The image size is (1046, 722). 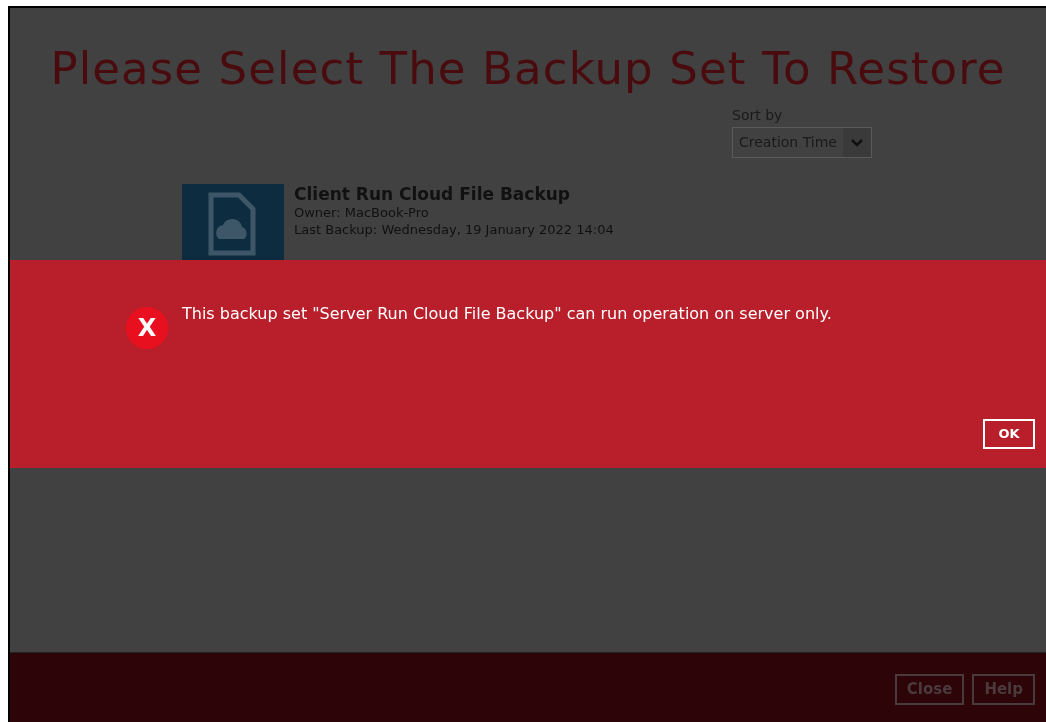 What do you see at coordinates (857, 142) in the screenshot?
I see `chevron-down-icon` at bounding box center [857, 142].